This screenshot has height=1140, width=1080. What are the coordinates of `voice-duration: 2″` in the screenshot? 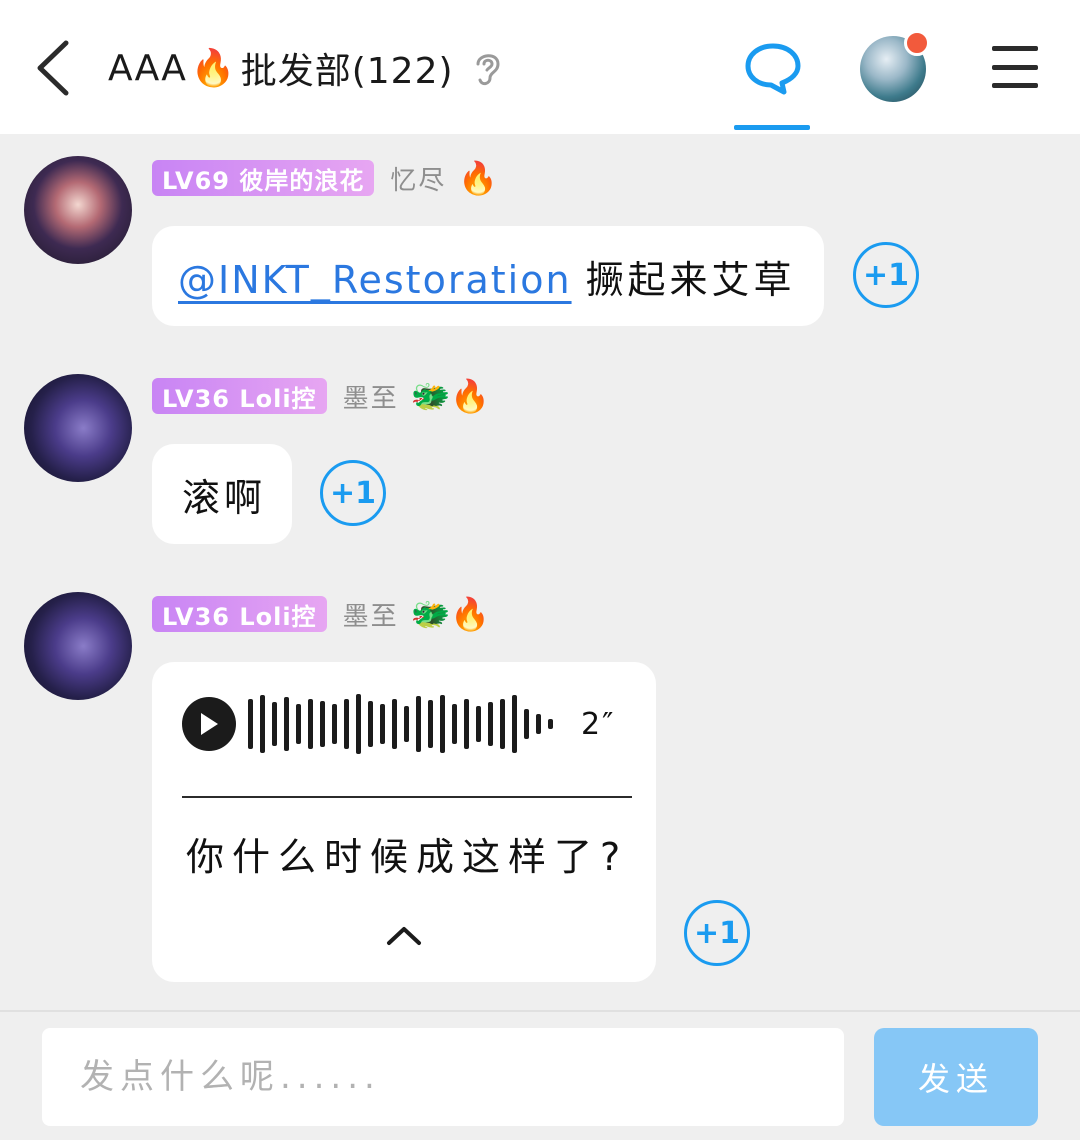 It's located at (598, 724).